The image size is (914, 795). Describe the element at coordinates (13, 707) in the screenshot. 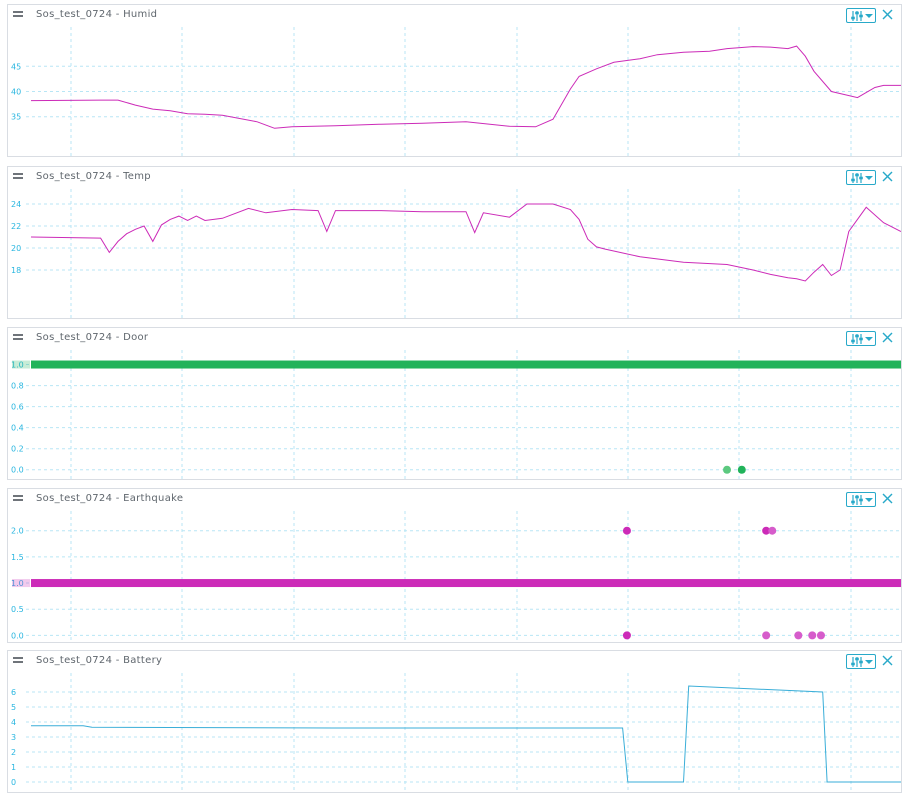

I see `y-tick-label: 5` at that location.